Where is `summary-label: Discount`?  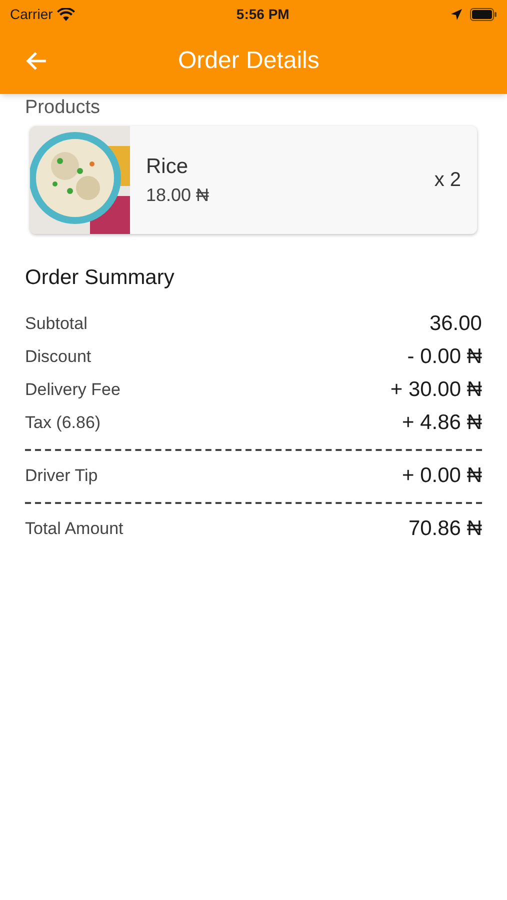
summary-label: Discount is located at coordinates (58, 357).